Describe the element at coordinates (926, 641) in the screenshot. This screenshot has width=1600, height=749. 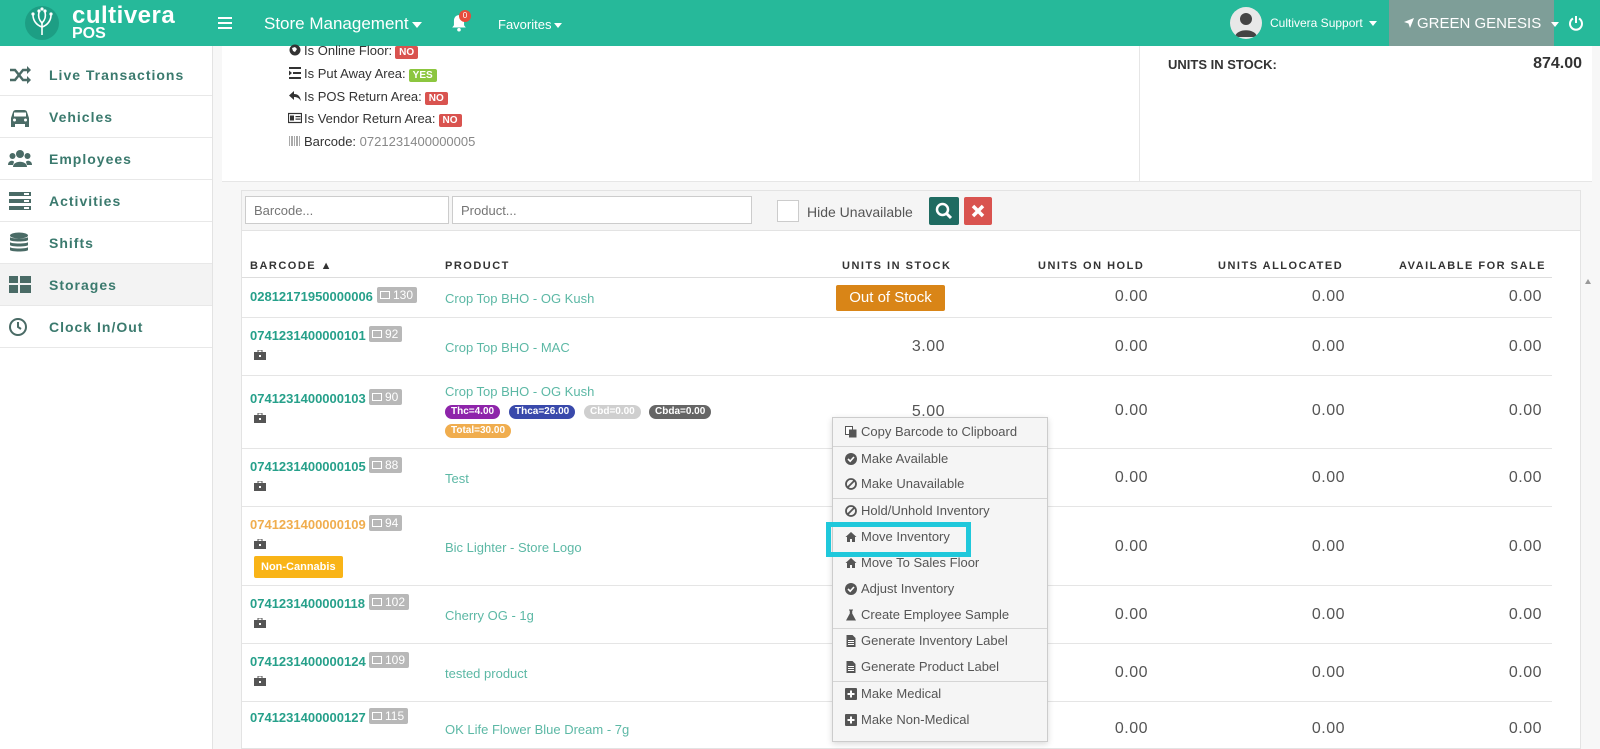
I see `menu-item-generate-inventory-label: Generate Inventory Label` at that location.